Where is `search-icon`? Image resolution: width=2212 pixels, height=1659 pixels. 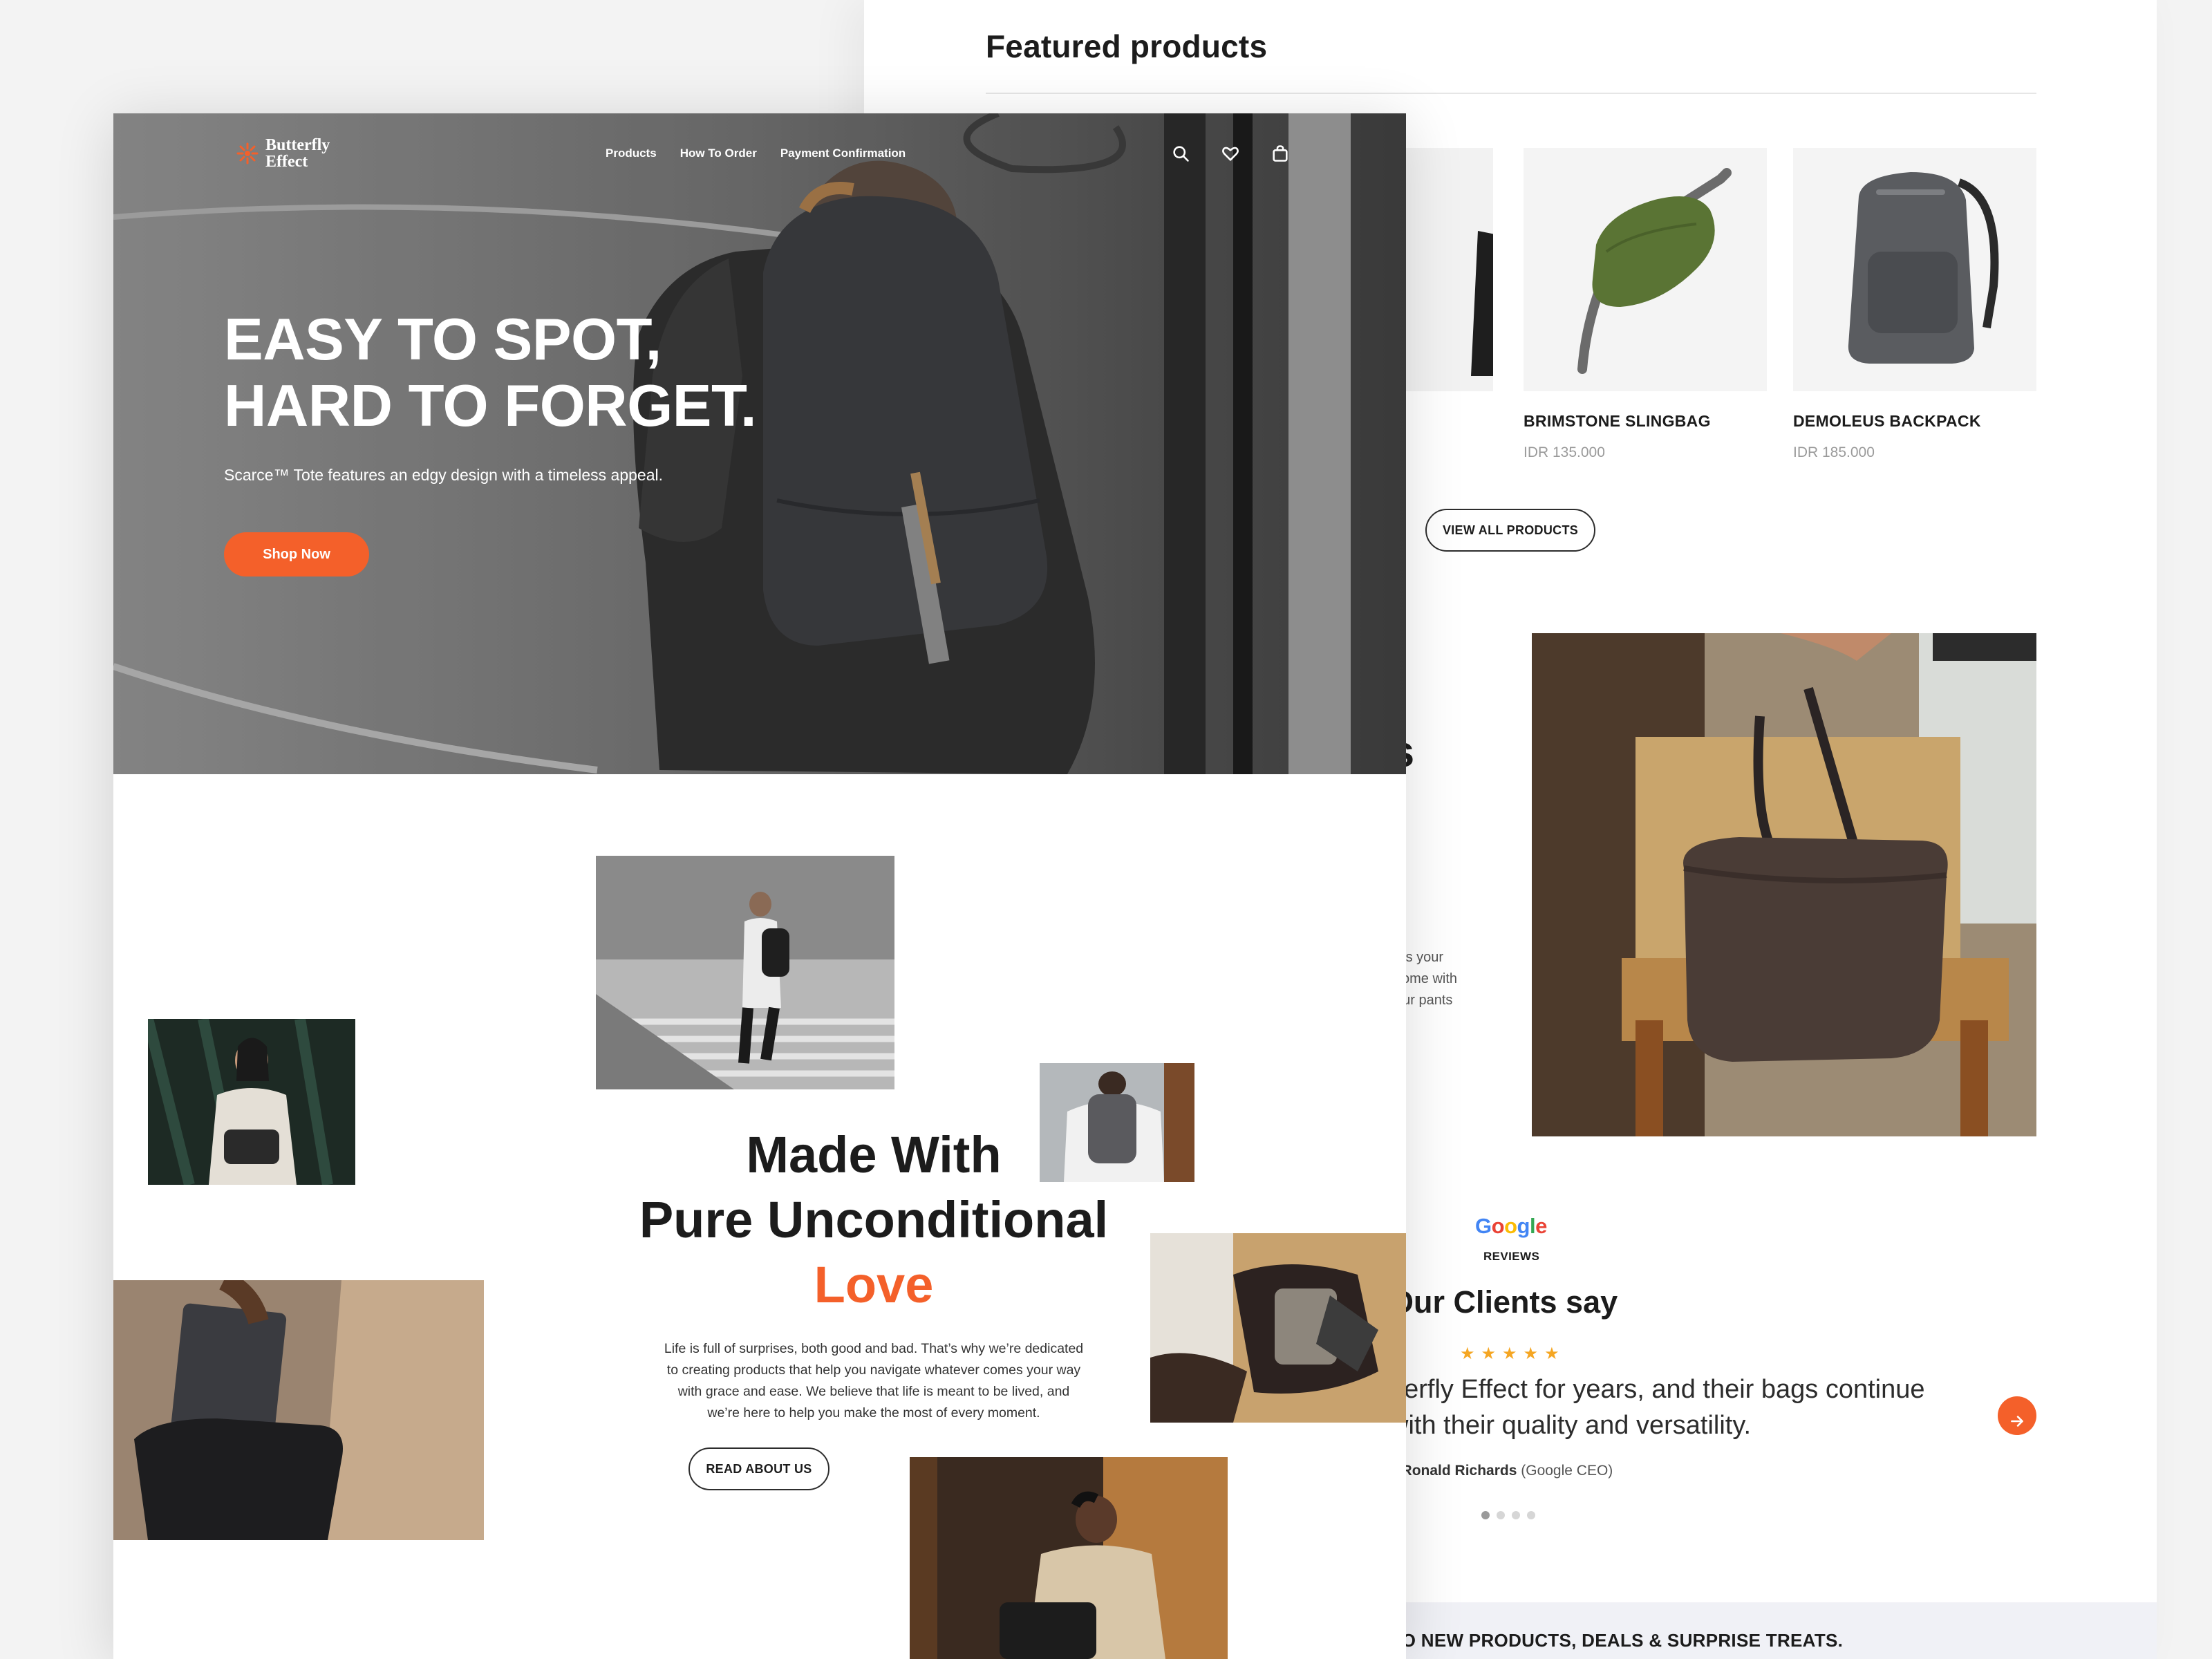
search-icon is located at coordinates (1180, 153).